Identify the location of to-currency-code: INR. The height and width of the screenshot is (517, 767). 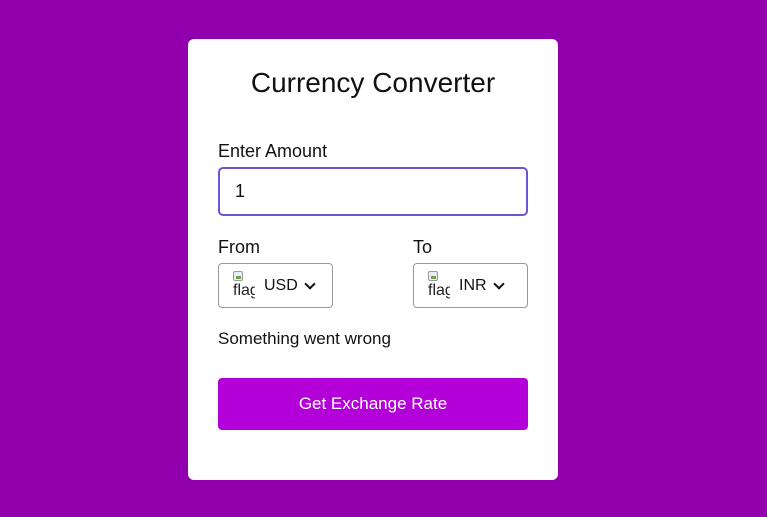
(473, 285).